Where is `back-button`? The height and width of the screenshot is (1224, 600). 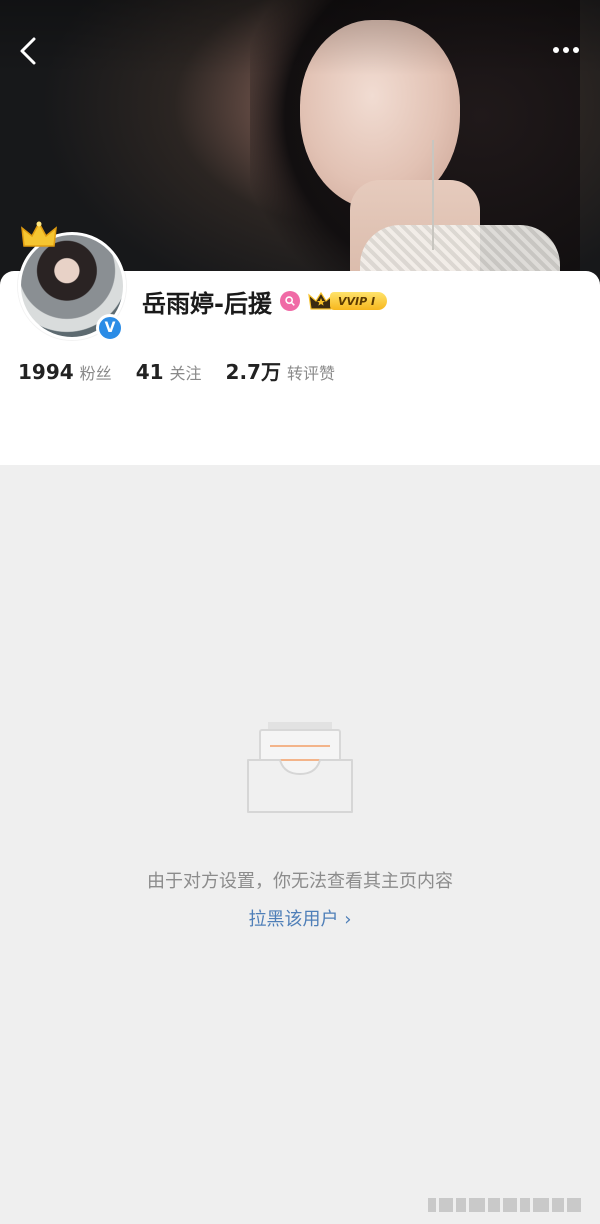 back-button is located at coordinates (28, 51).